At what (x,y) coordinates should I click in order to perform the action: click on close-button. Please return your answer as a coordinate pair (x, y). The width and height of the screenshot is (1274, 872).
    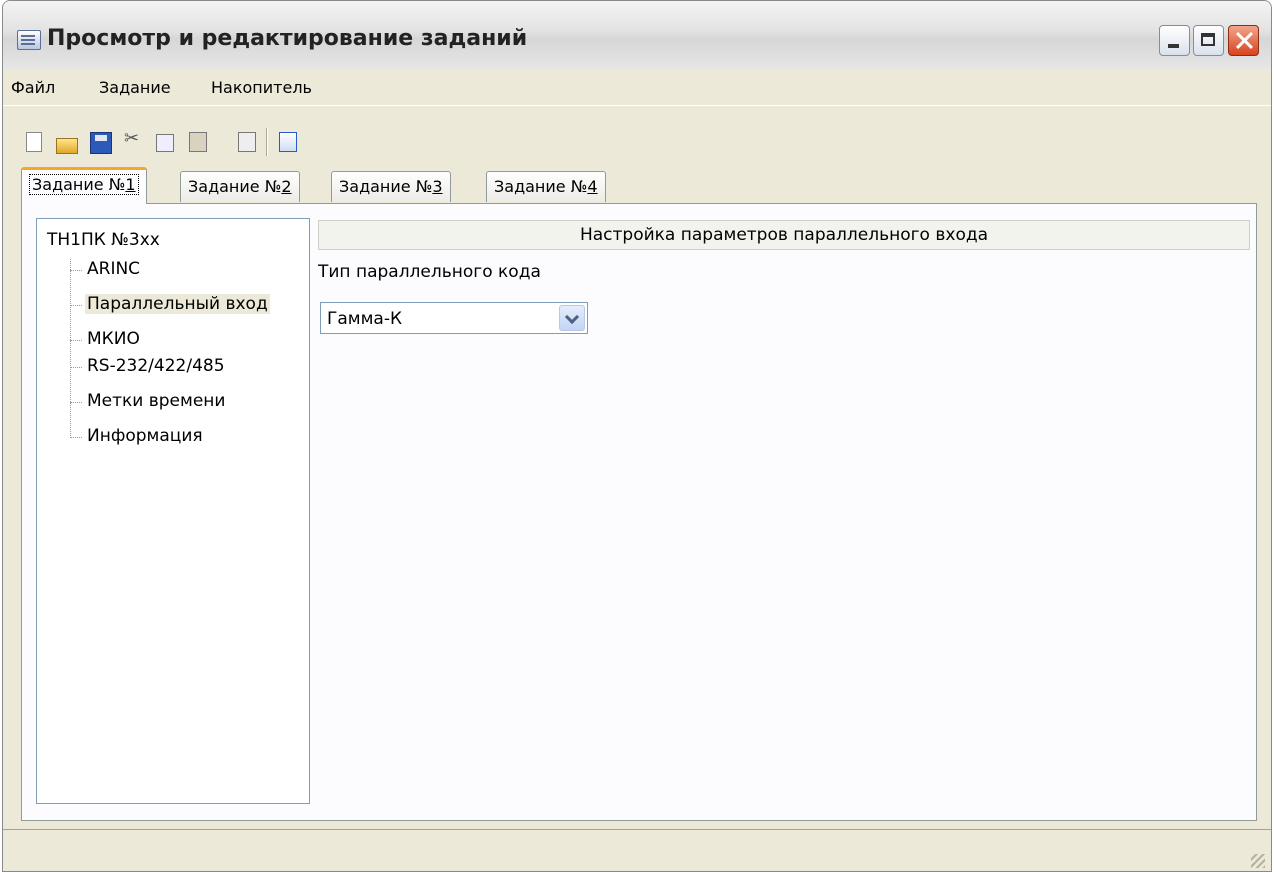
    Looking at the image, I should click on (1243, 40).